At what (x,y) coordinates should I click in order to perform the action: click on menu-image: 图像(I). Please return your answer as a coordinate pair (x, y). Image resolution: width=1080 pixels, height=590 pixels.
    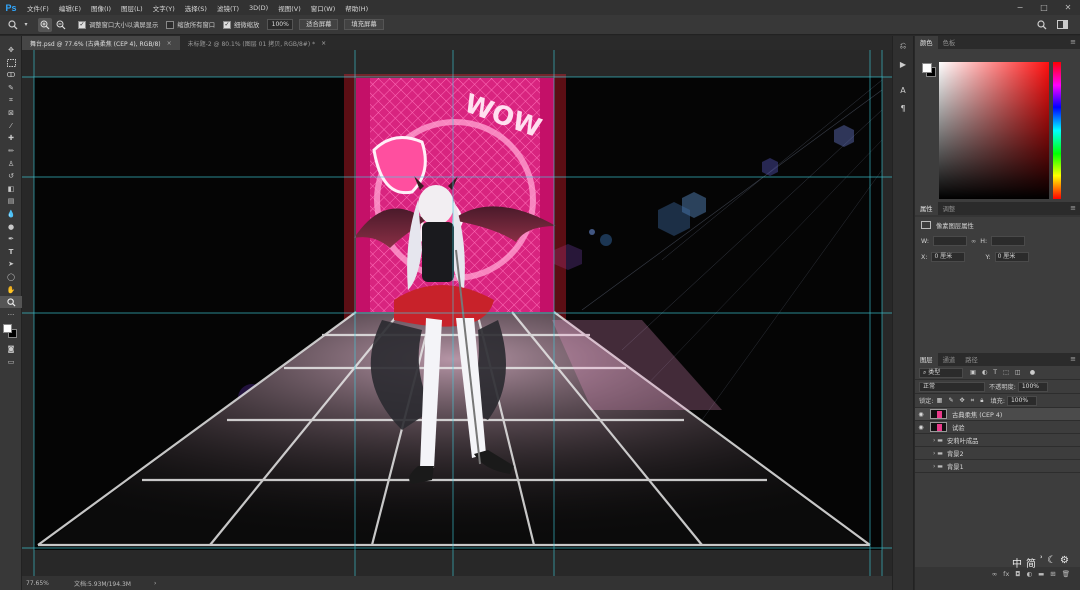
    Looking at the image, I should click on (101, 8).